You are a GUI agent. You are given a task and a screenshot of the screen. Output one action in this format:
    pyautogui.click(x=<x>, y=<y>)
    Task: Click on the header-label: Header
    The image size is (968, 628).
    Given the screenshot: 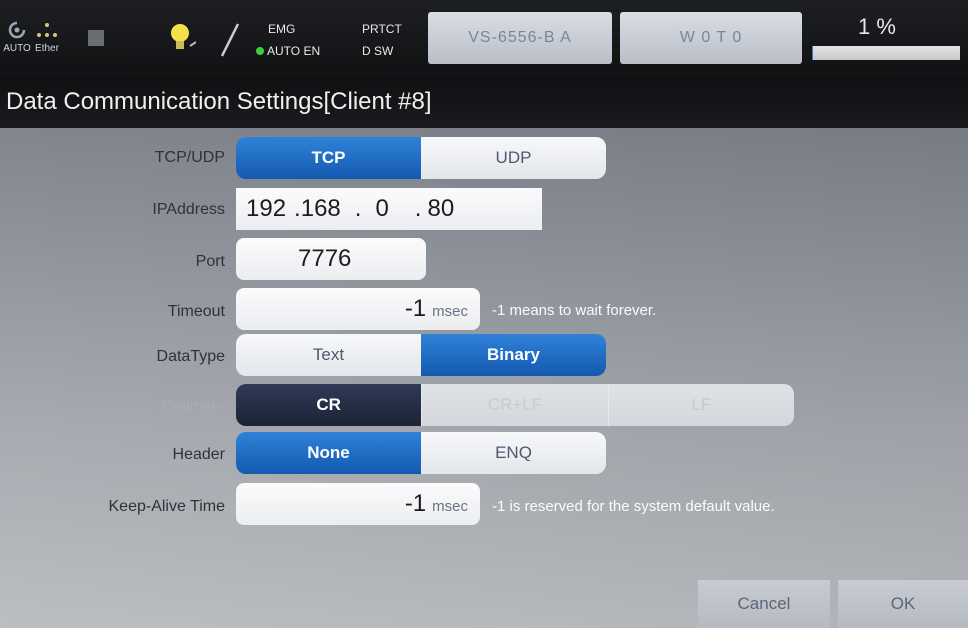 What is the action you would take?
    pyautogui.click(x=198, y=454)
    